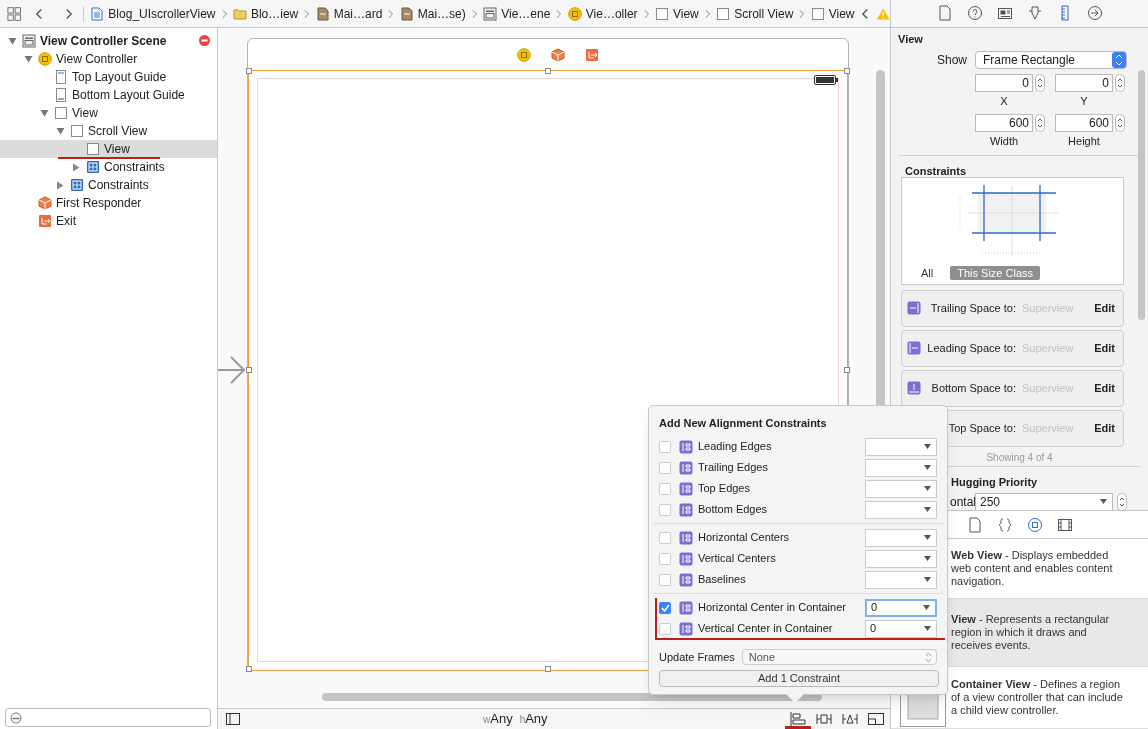 This screenshot has height=729, width=1148. What do you see at coordinates (108, 77) in the screenshot?
I see `outline-item: Top Layout Guide` at bounding box center [108, 77].